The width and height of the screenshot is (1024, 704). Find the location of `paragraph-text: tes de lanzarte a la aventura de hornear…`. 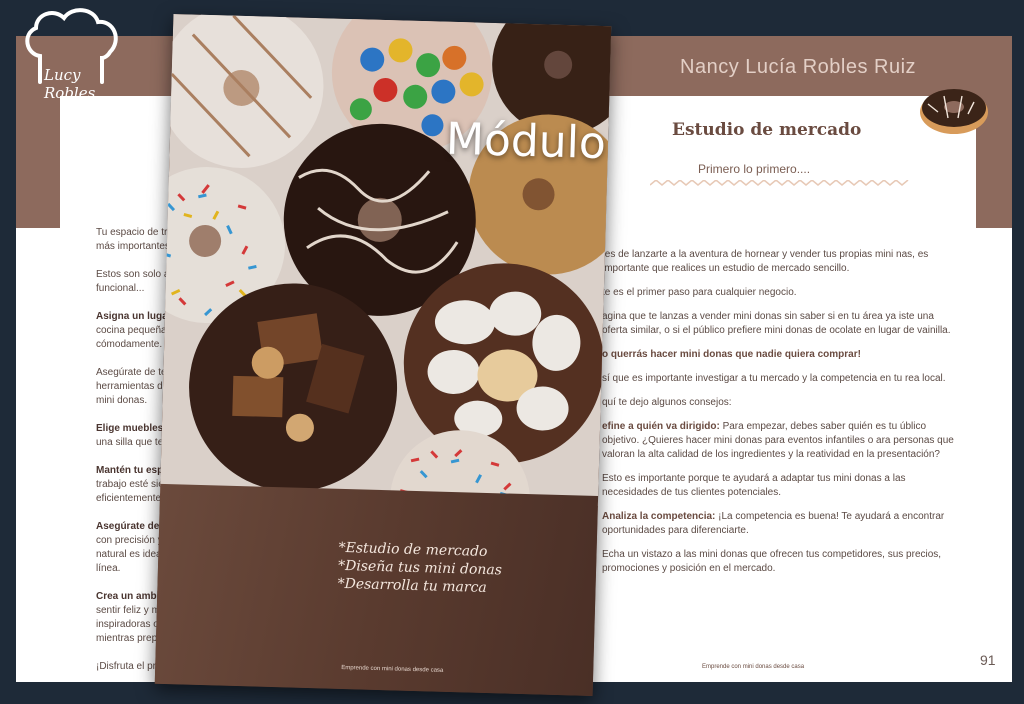

paragraph-text: tes de lanzarte a la aventura de hornear… is located at coordinates (765, 261).